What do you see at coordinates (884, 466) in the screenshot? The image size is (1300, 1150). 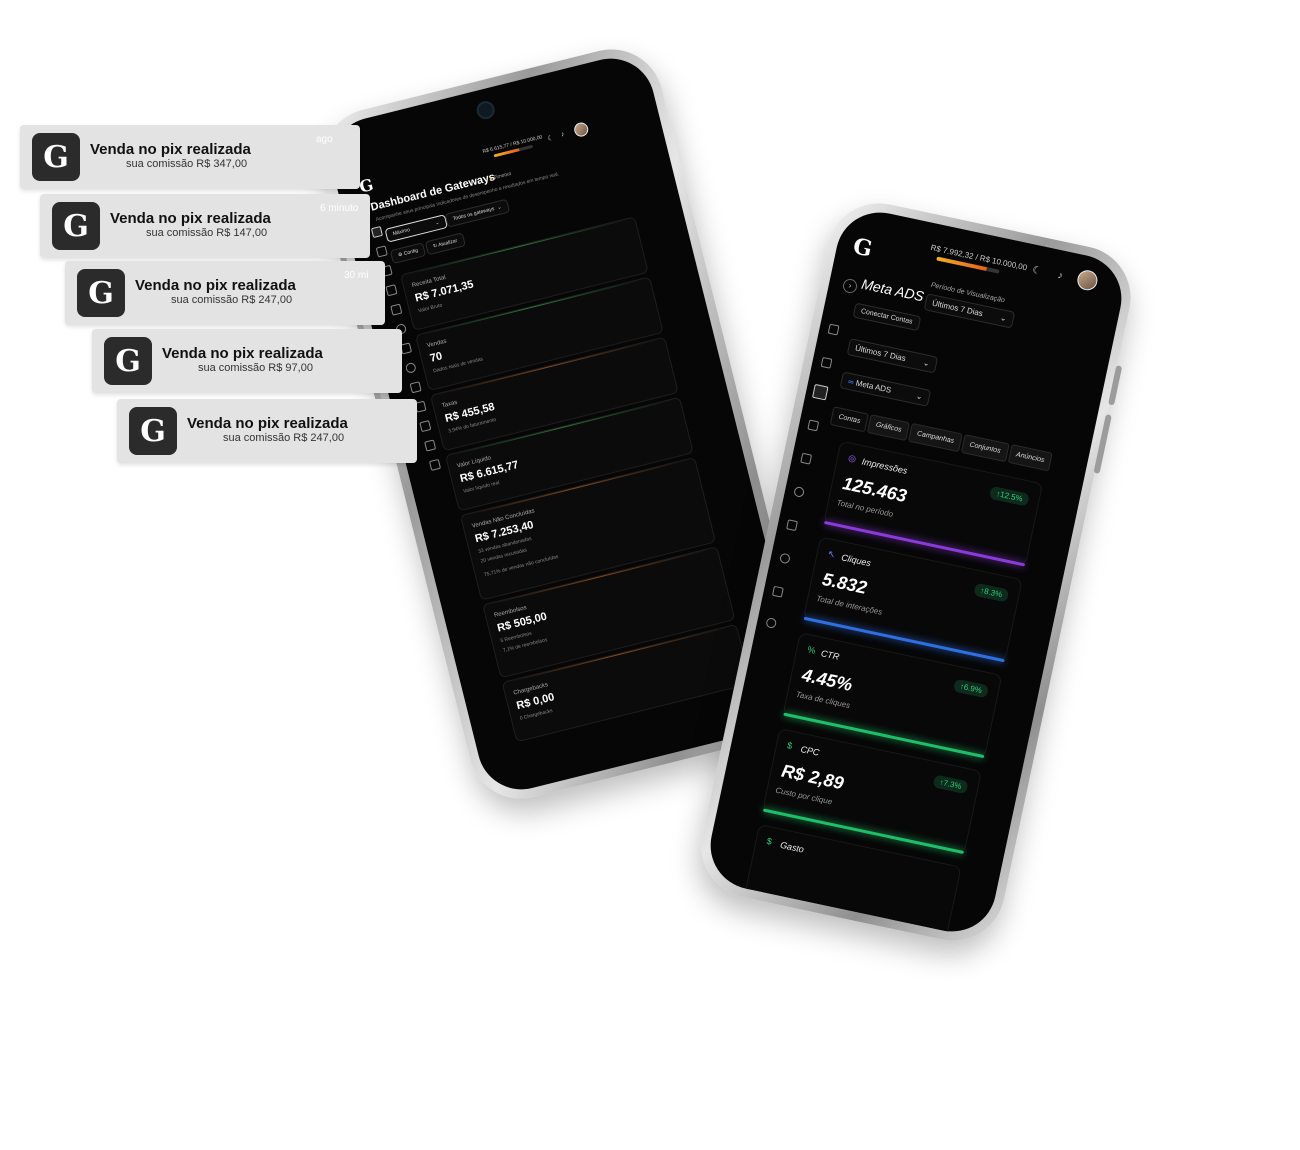 I see `metric-label: Impressões` at bounding box center [884, 466].